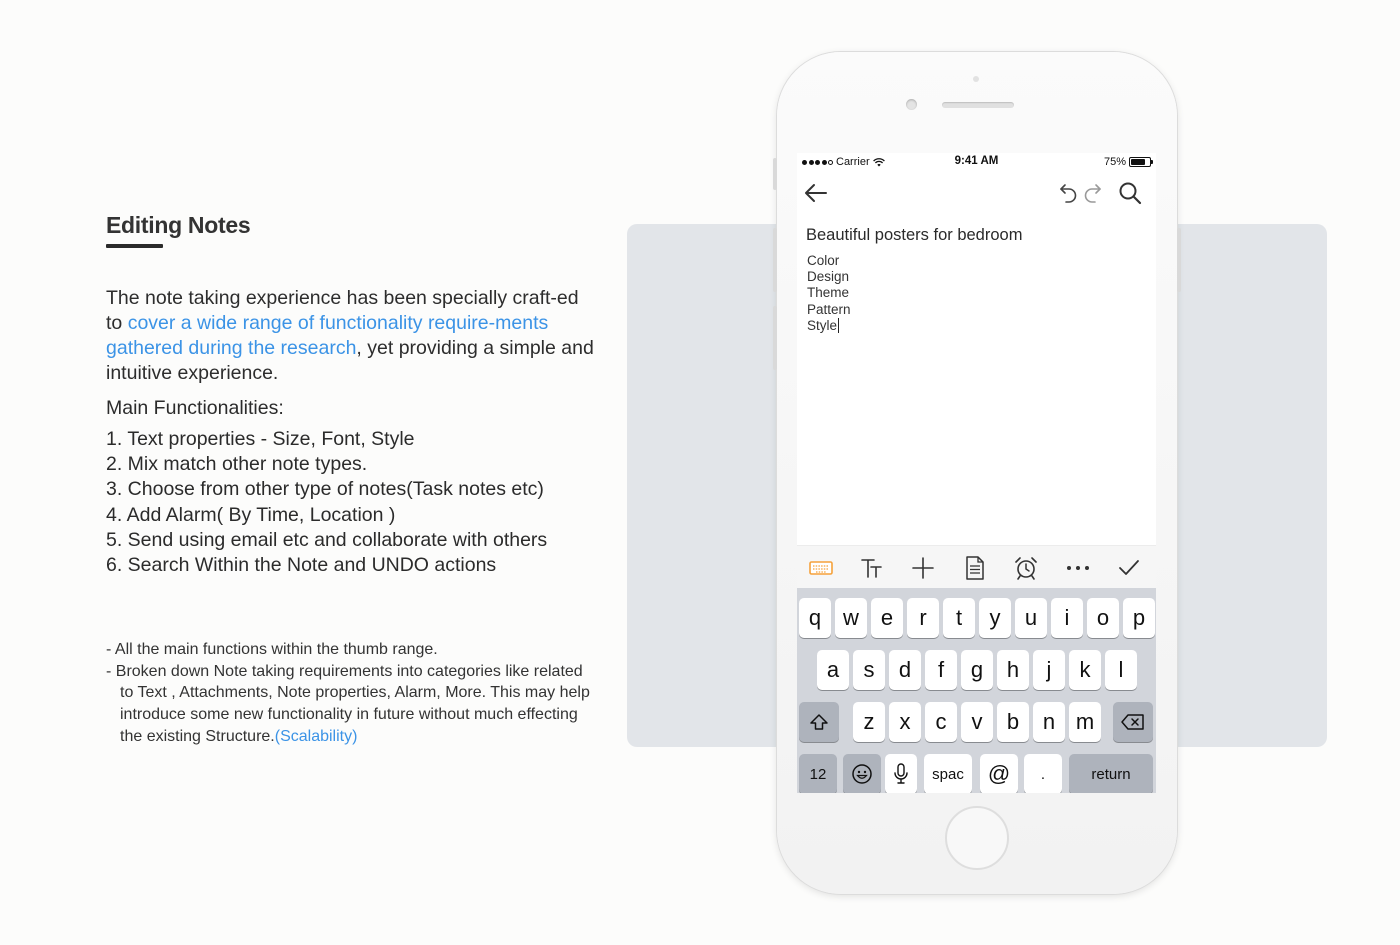 Image resolution: width=1400 pixels, height=945 pixels. I want to click on key-m: m, so click(1085, 722).